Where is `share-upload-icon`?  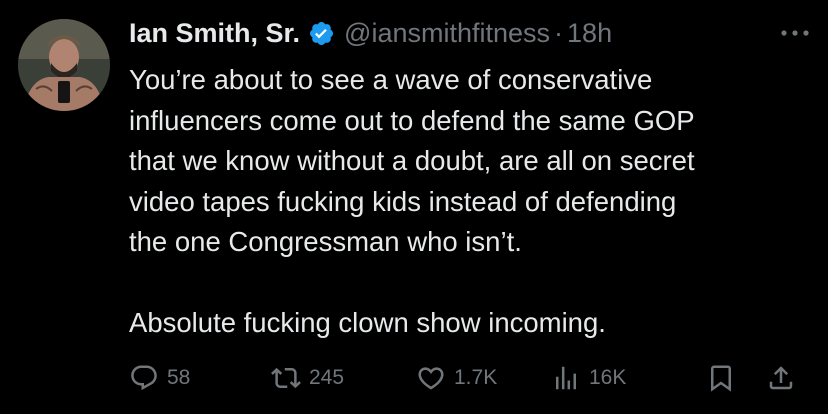 share-upload-icon is located at coordinates (781, 378).